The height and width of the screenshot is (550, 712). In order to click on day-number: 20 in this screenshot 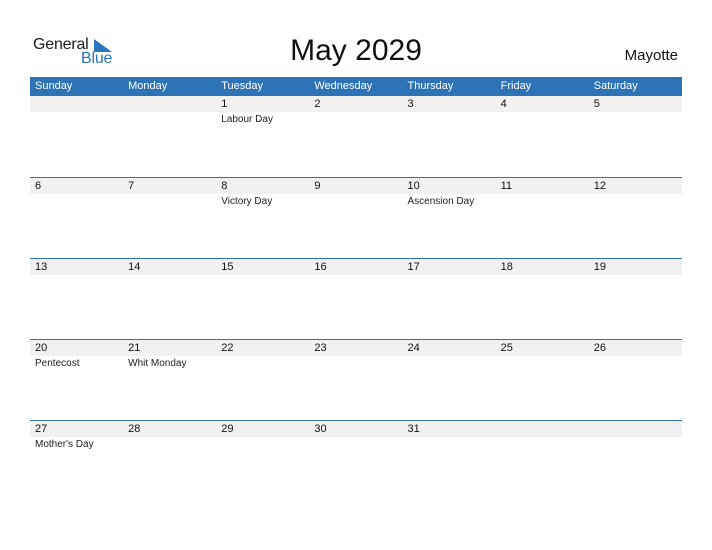, I will do `click(41, 348)`.